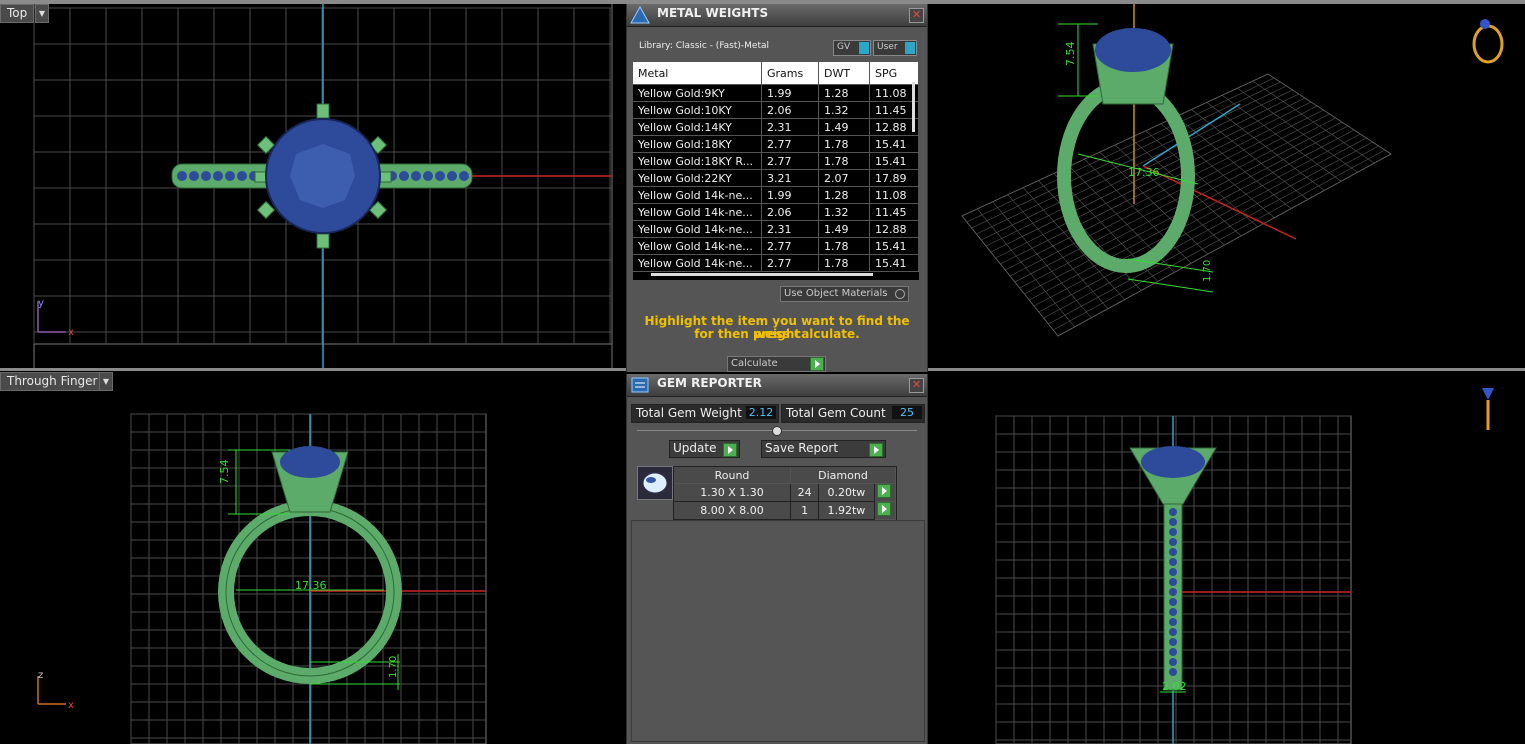 This screenshot has height=744, width=1525. I want to click on dwt-cell: 1.32, so click(844, 110).